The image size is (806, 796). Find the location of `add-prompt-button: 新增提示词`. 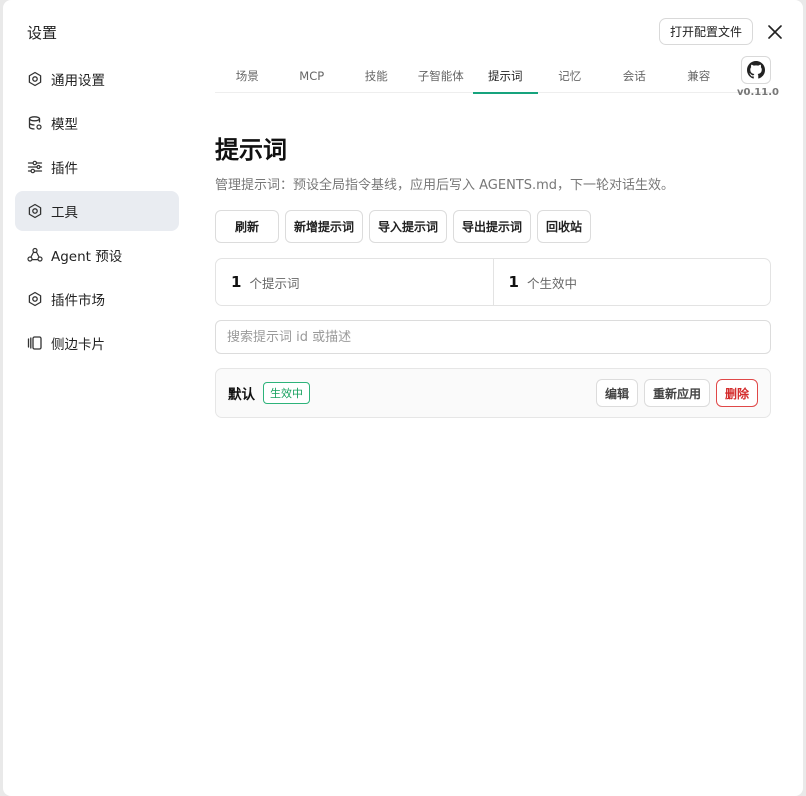

add-prompt-button: 新增提示词 is located at coordinates (324, 226).